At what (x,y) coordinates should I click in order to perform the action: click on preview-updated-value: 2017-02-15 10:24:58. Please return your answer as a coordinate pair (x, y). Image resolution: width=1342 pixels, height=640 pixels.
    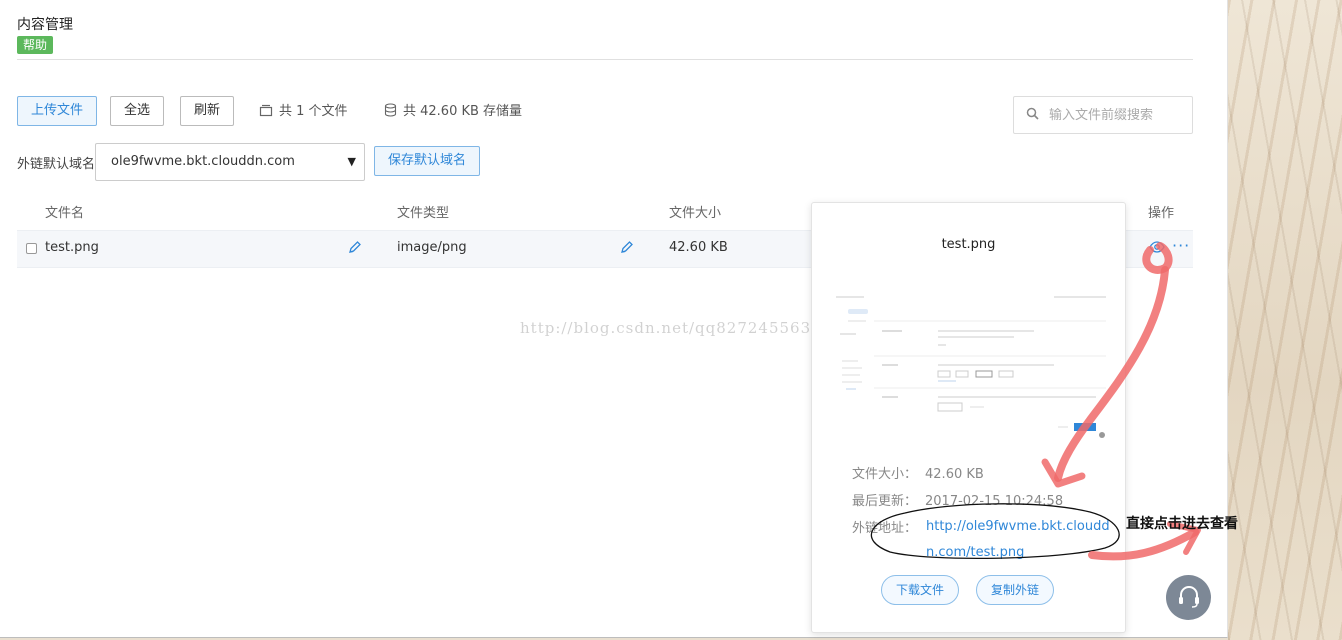
    Looking at the image, I should click on (994, 501).